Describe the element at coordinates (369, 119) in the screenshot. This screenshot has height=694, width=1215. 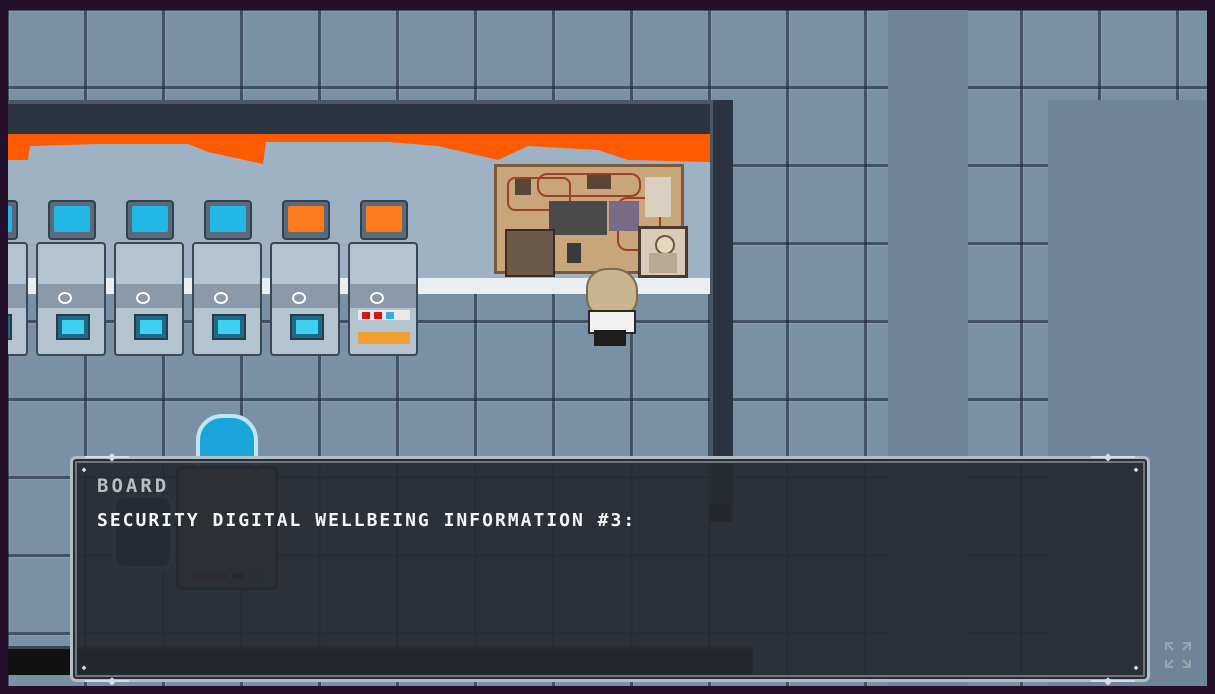
I see `room-top-wall` at that location.